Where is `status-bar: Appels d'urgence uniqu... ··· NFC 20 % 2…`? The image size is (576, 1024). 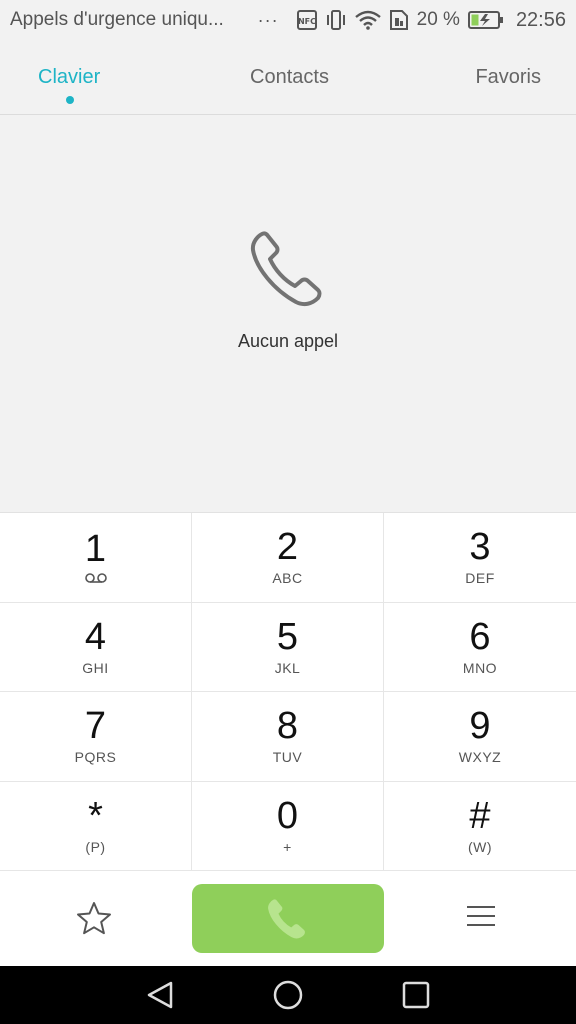 status-bar: Appels d'urgence uniqu... ··· NFC 20 % 2… is located at coordinates (288, 20).